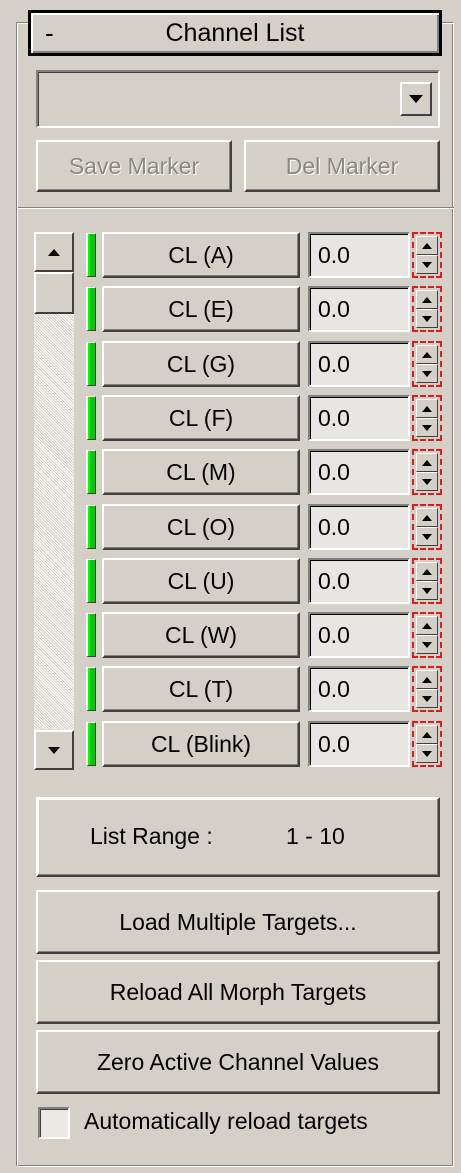  What do you see at coordinates (151, 836) in the screenshot?
I see `list-range-label: List Range :` at bounding box center [151, 836].